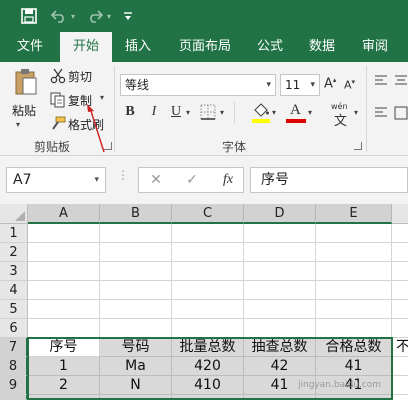  I want to click on cell-f5, so click(400, 309).